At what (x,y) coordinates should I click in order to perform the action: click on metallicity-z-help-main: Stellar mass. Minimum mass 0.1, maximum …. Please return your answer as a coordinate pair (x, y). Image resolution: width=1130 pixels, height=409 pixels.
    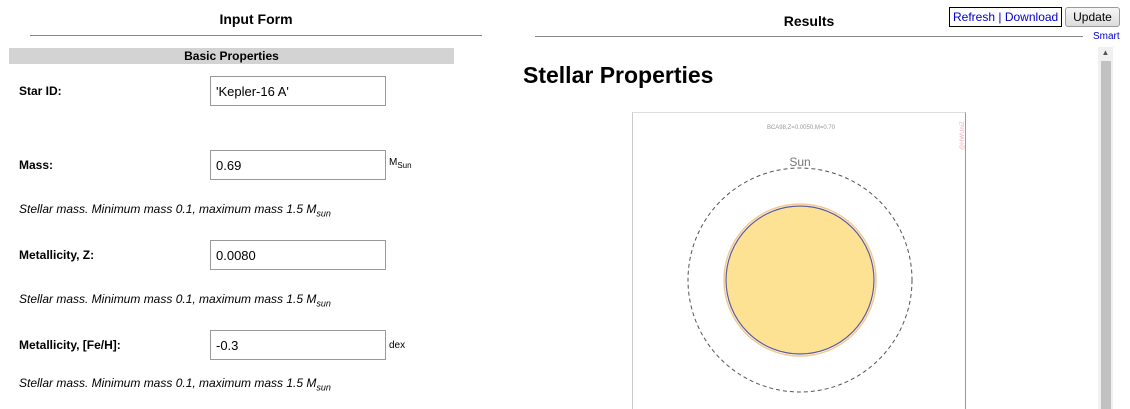
    Looking at the image, I should click on (168, 299).